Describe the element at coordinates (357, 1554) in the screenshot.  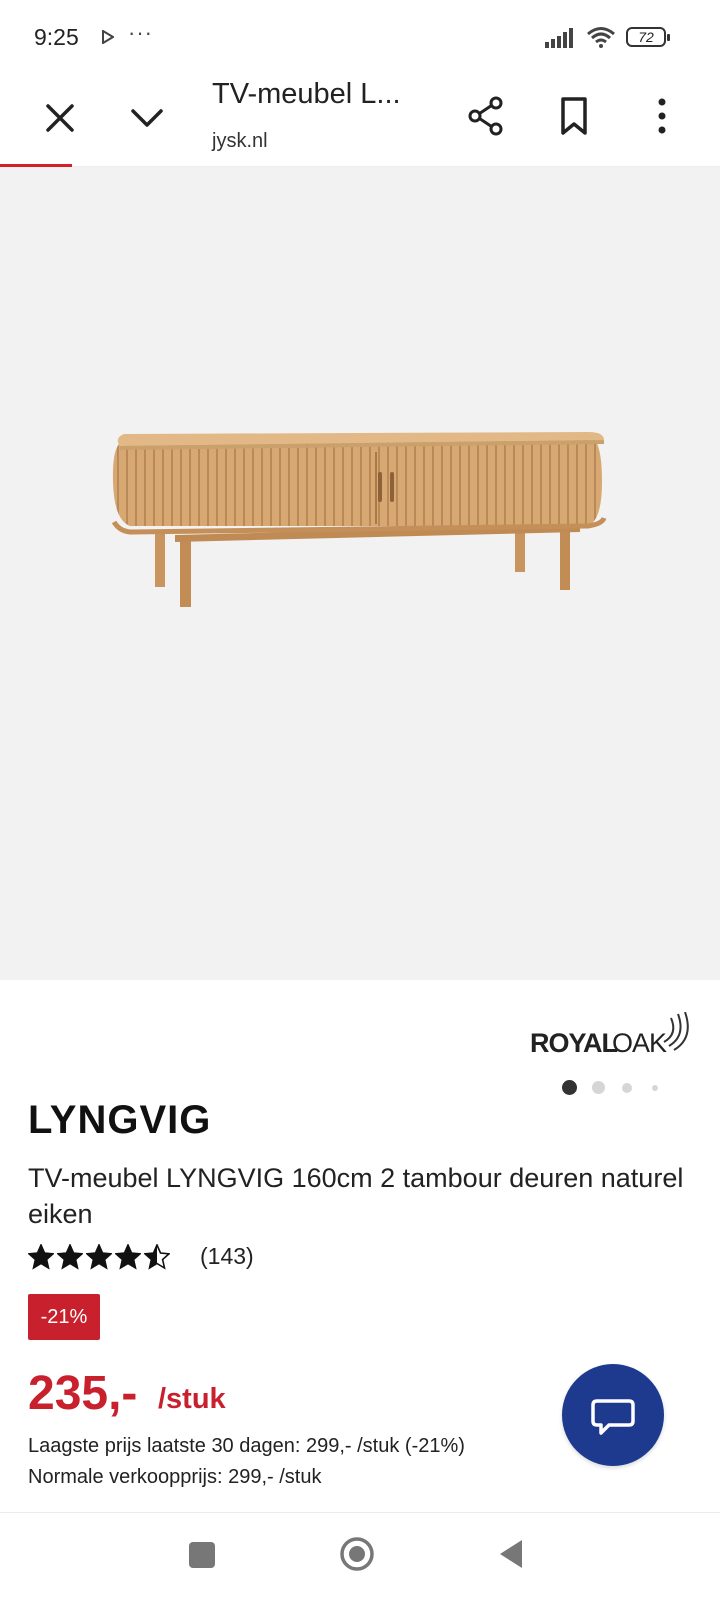
I see `home-button` at that location.